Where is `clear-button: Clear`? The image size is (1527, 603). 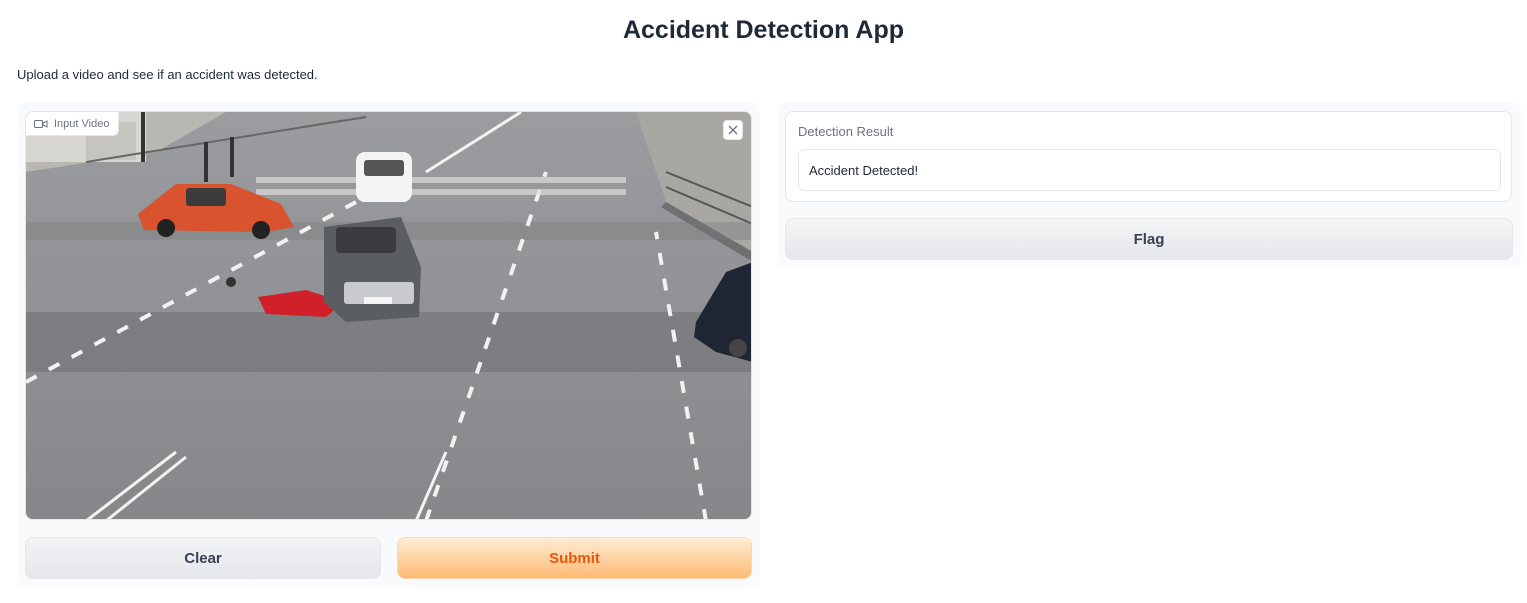
clear-button: Clear is located at coordinates (203, 558).